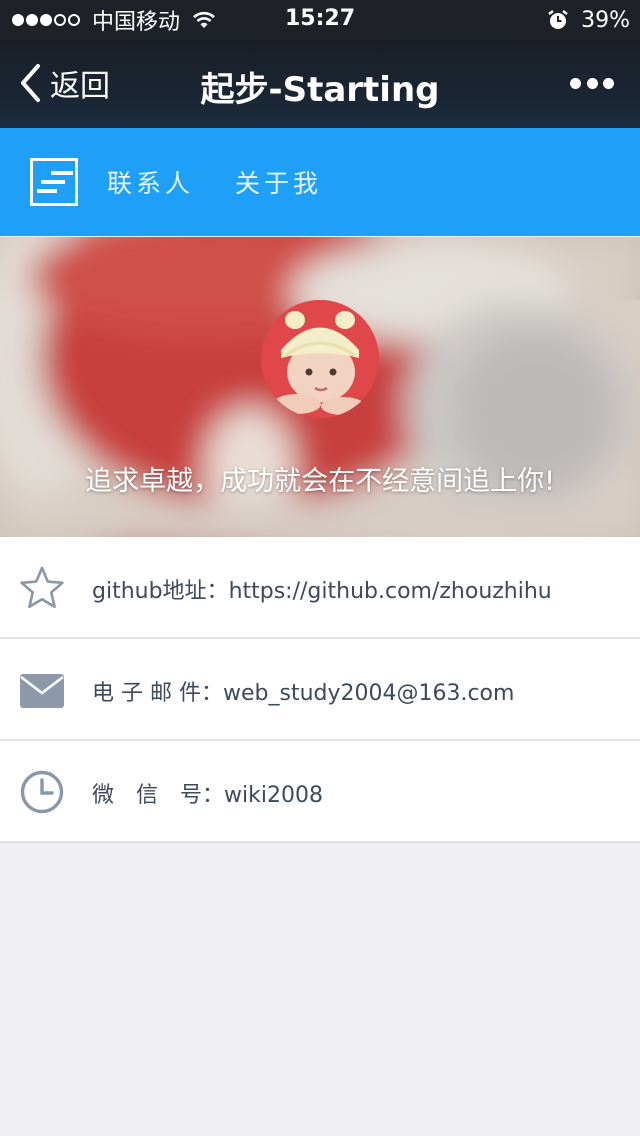  Describe the element at coordinates (368, 693) in the screenshot. I see `email-value: web_study2004@163.com` at that location.